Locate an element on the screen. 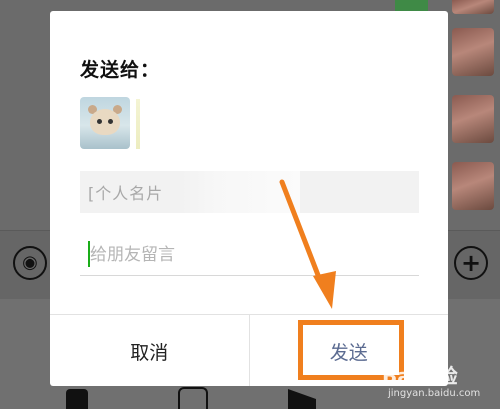  recipient-avatar-edge is located at coordinates (138, 124).